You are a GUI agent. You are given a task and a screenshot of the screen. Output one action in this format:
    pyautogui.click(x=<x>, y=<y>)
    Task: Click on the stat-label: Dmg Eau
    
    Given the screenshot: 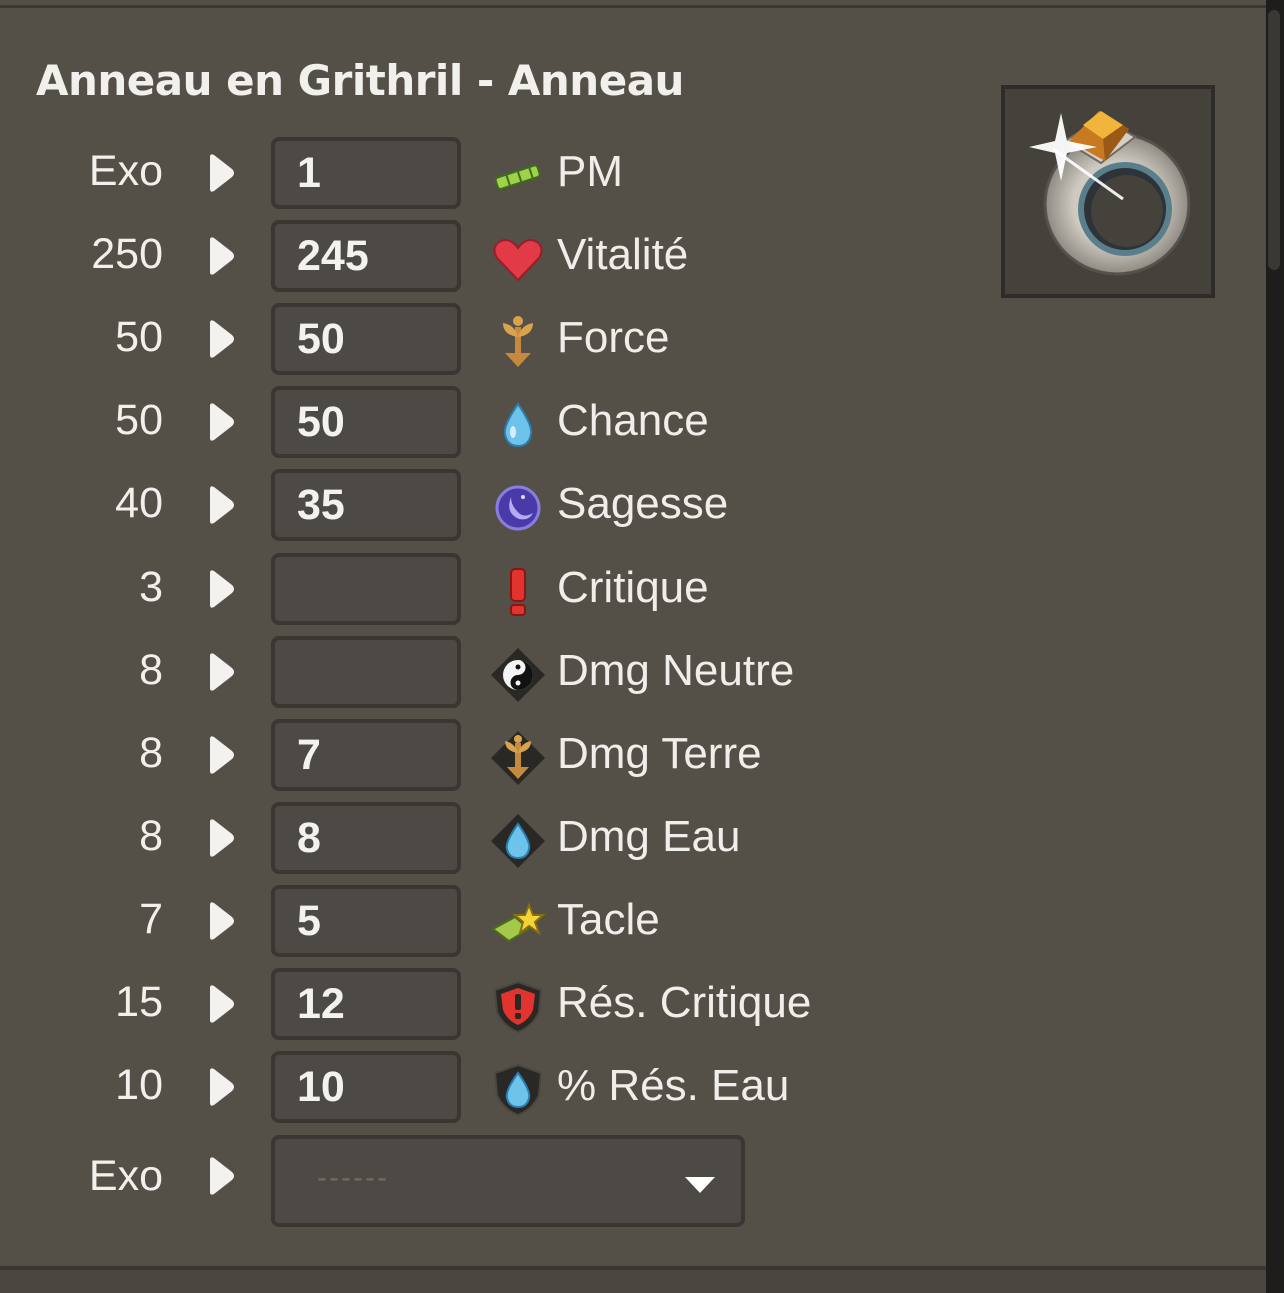 What is the action you would take?
    pyautogui.click(x=649, y=836)
    